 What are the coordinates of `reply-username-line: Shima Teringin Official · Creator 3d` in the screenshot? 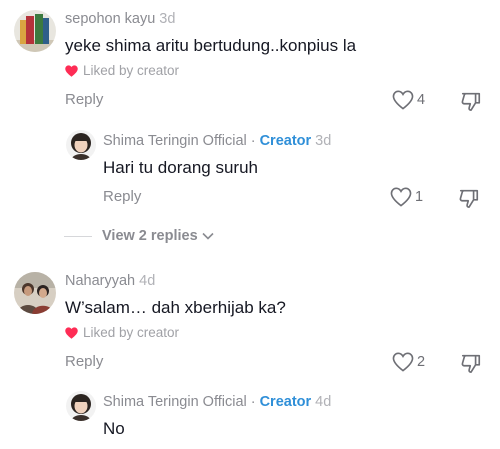 It's located at (217, 141).